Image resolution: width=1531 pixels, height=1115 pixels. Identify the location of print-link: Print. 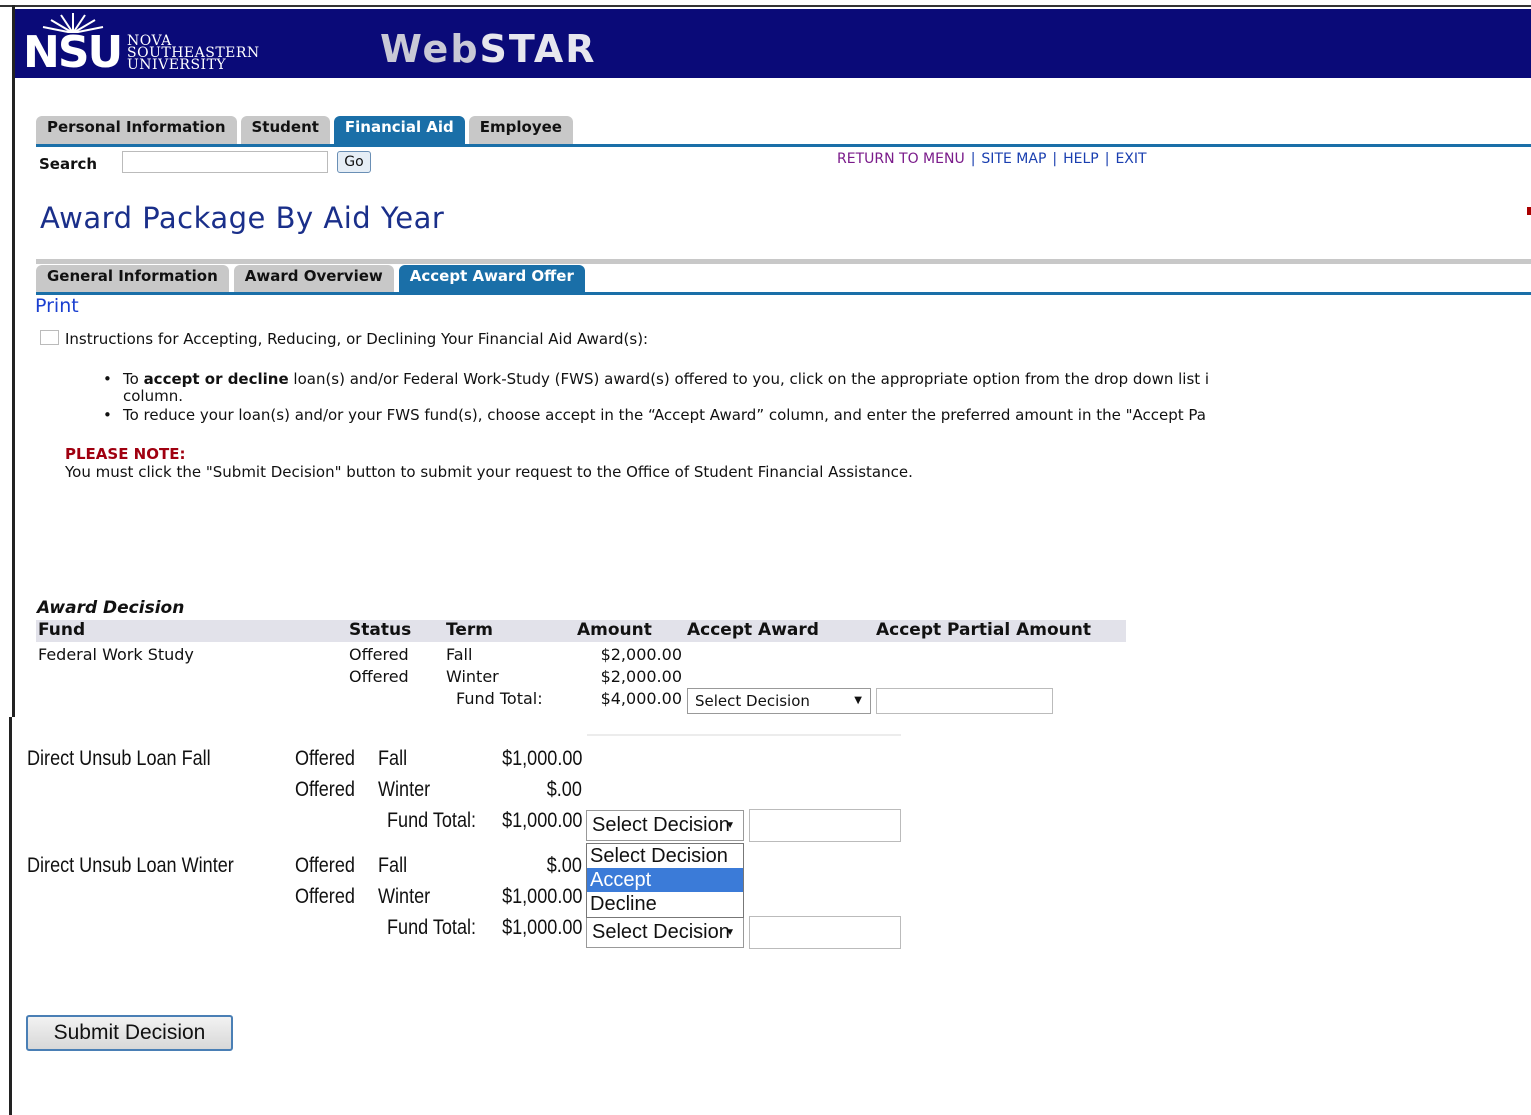
(57, 306).